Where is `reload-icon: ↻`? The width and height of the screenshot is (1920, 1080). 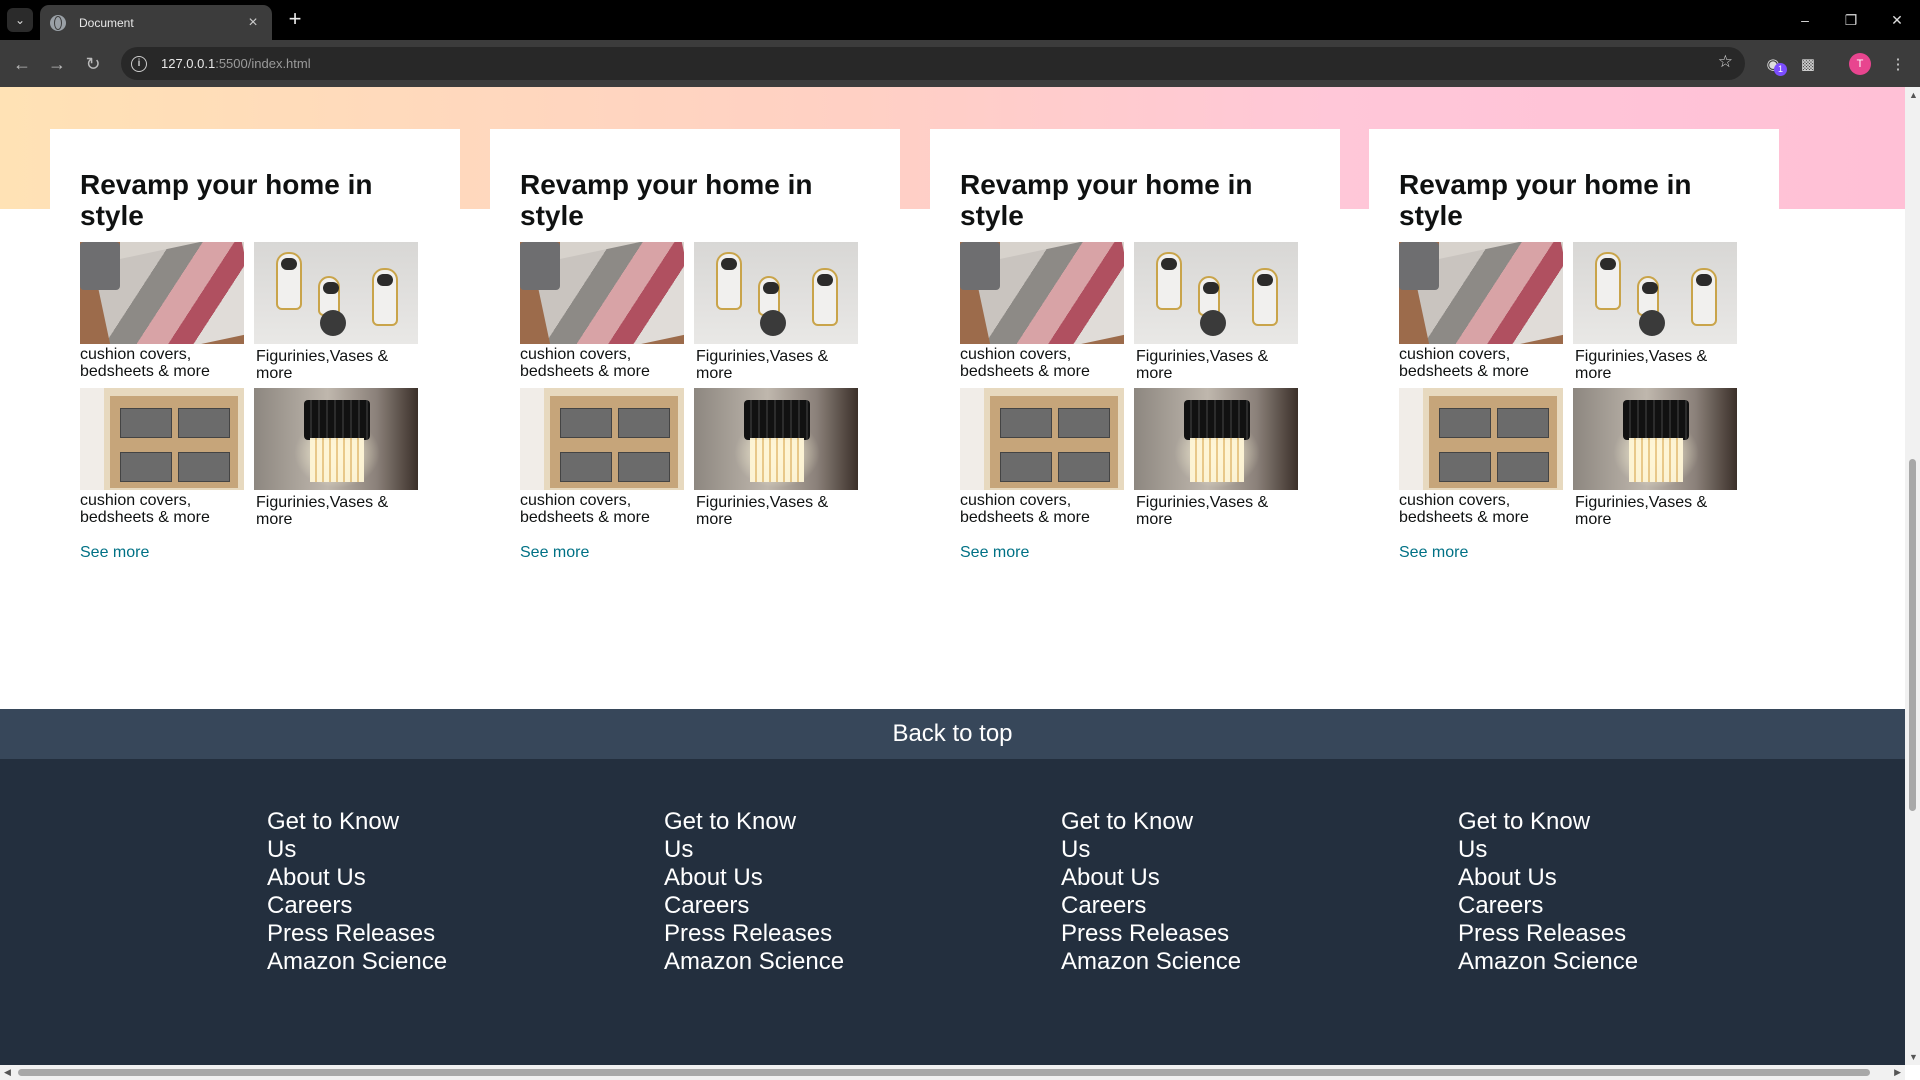
reload-icon: ↻ is located at coordinates (93, 64).